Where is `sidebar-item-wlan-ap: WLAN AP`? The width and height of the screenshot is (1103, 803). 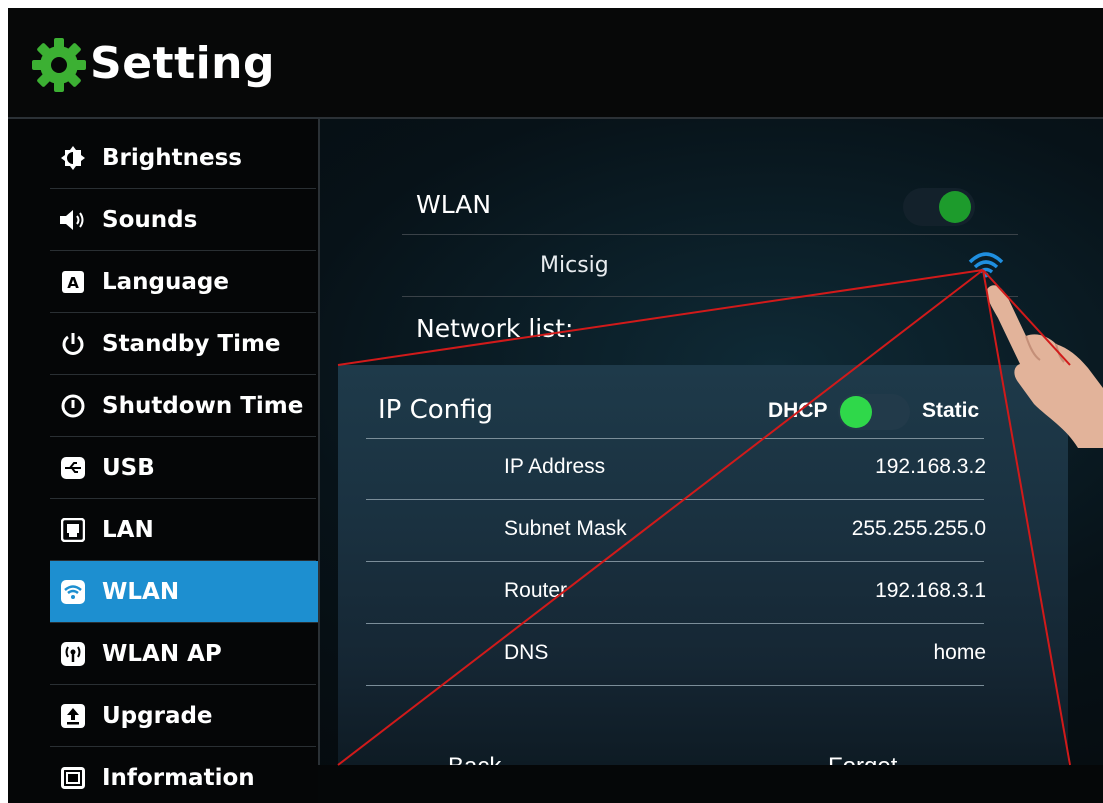 sidebar-item-wlan-ap: WLAN AP is located at coordinates (183, 654).